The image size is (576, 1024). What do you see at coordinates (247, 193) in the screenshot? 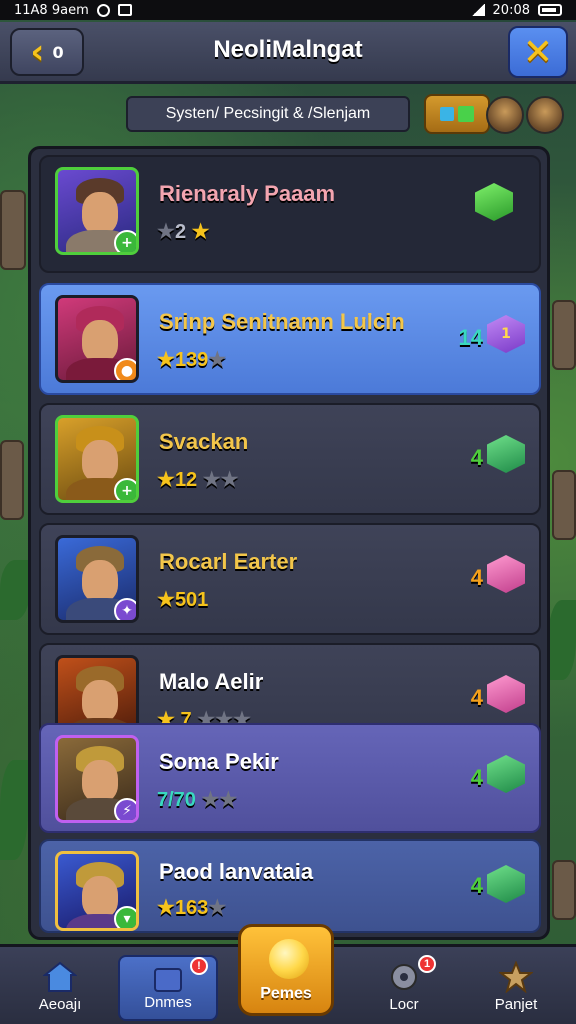
I see `hero-name: Rienaraly Paaam` at bounding box center [247, 193].